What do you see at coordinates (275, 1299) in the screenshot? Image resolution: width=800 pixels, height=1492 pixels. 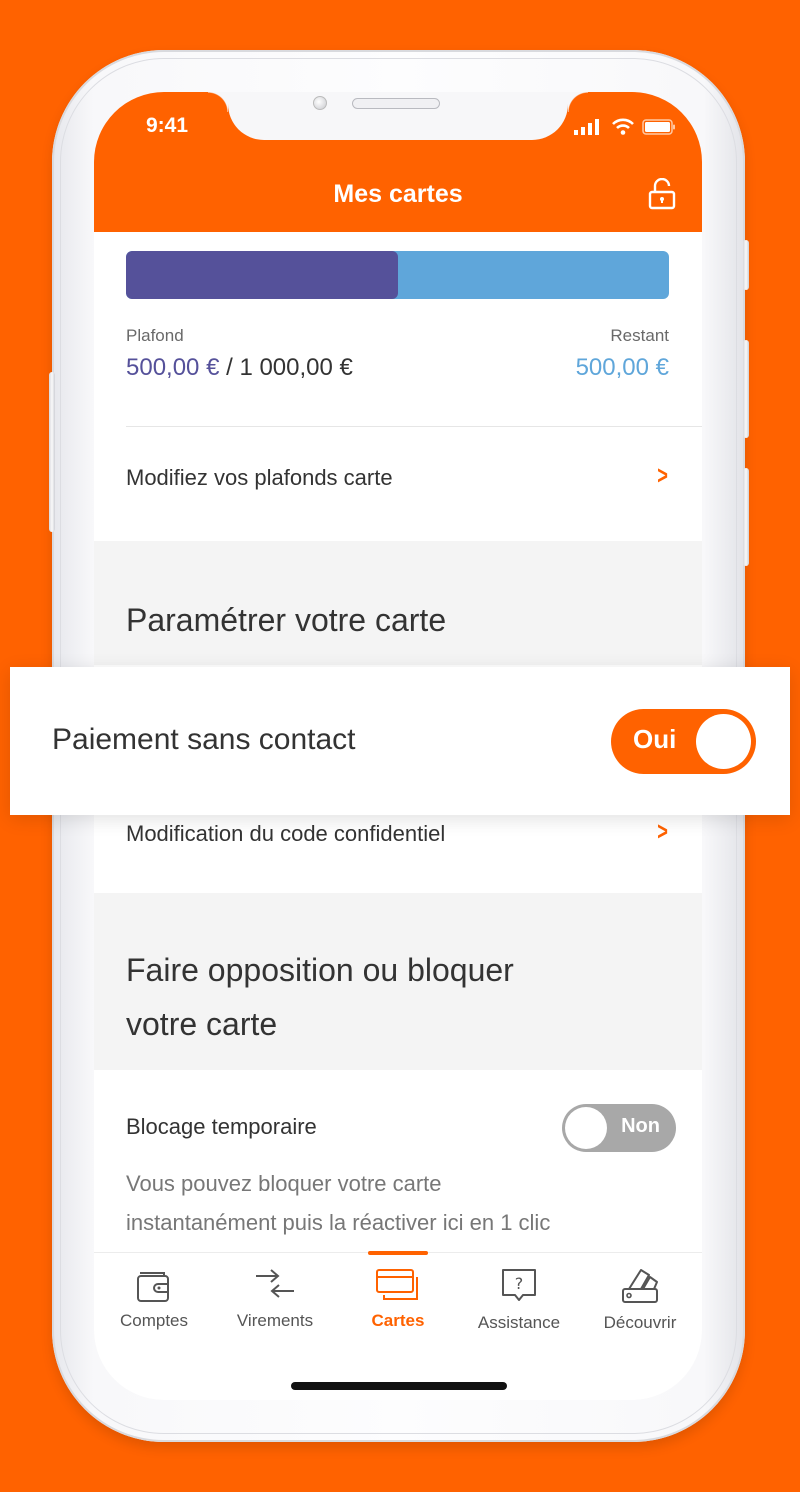 I see `tab-virements: Virements` at bounding box center [275, 1299].